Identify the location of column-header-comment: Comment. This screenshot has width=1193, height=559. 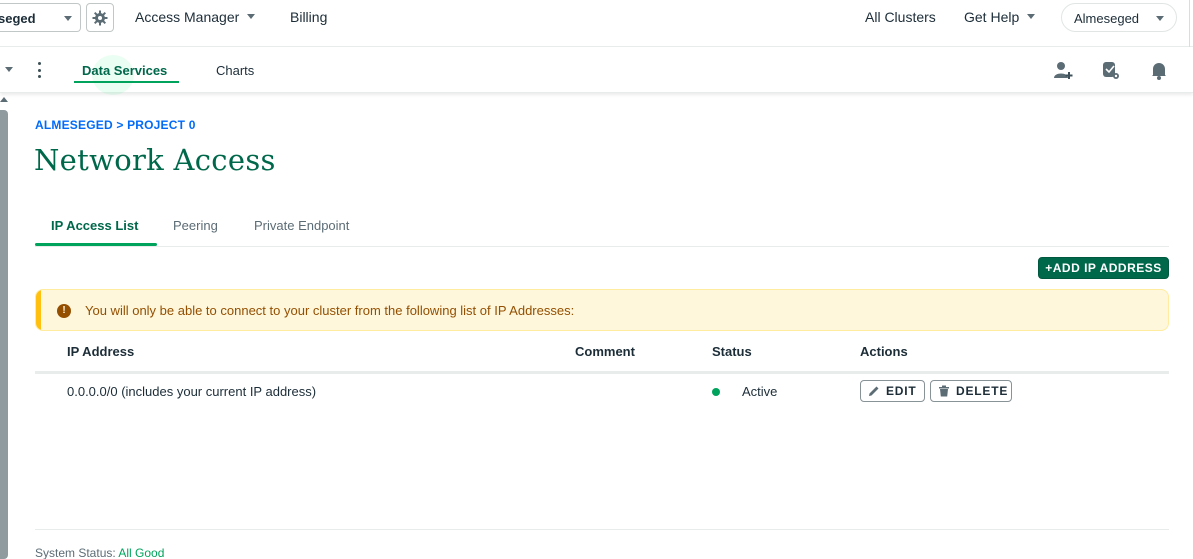
(605, 351).